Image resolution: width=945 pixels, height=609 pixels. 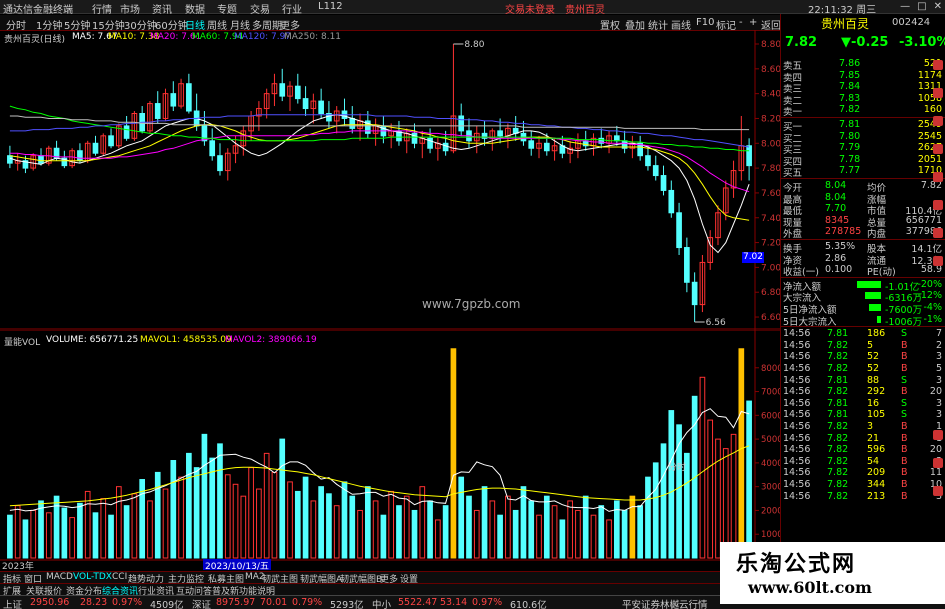 What do you see at coordinates (863, 172) in the screenshot?
I see `bid-row: 买五 7.77 1710` at bounding box center [863, 172].